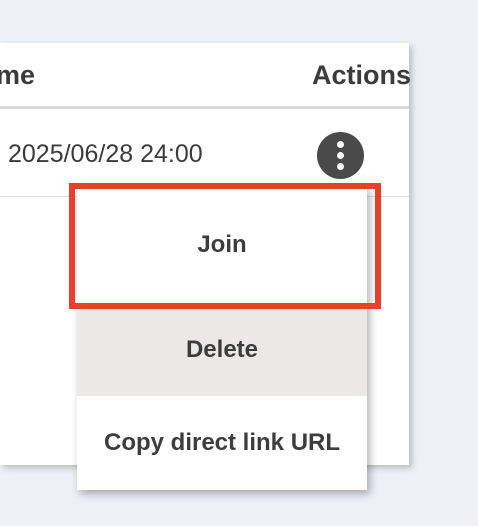  Describe the element at coordinates (105, 154) in the screenshot. I see `date-cell: 2025/06/28 24:00` at that location.